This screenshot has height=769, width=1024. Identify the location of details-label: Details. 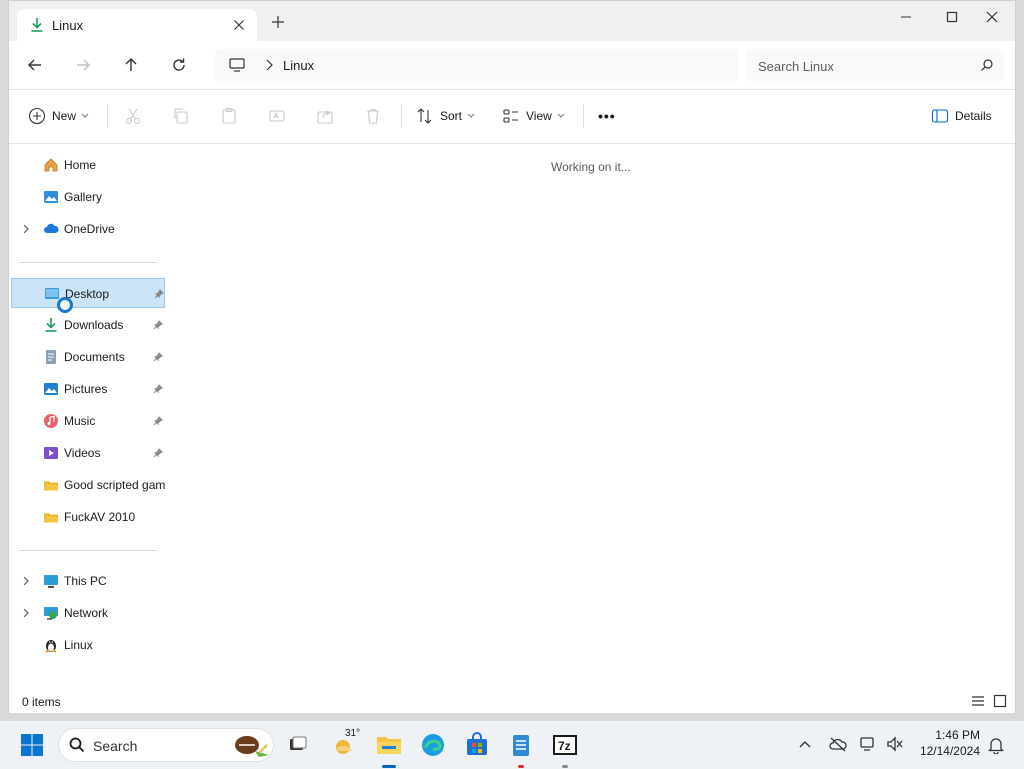
(973, 116).